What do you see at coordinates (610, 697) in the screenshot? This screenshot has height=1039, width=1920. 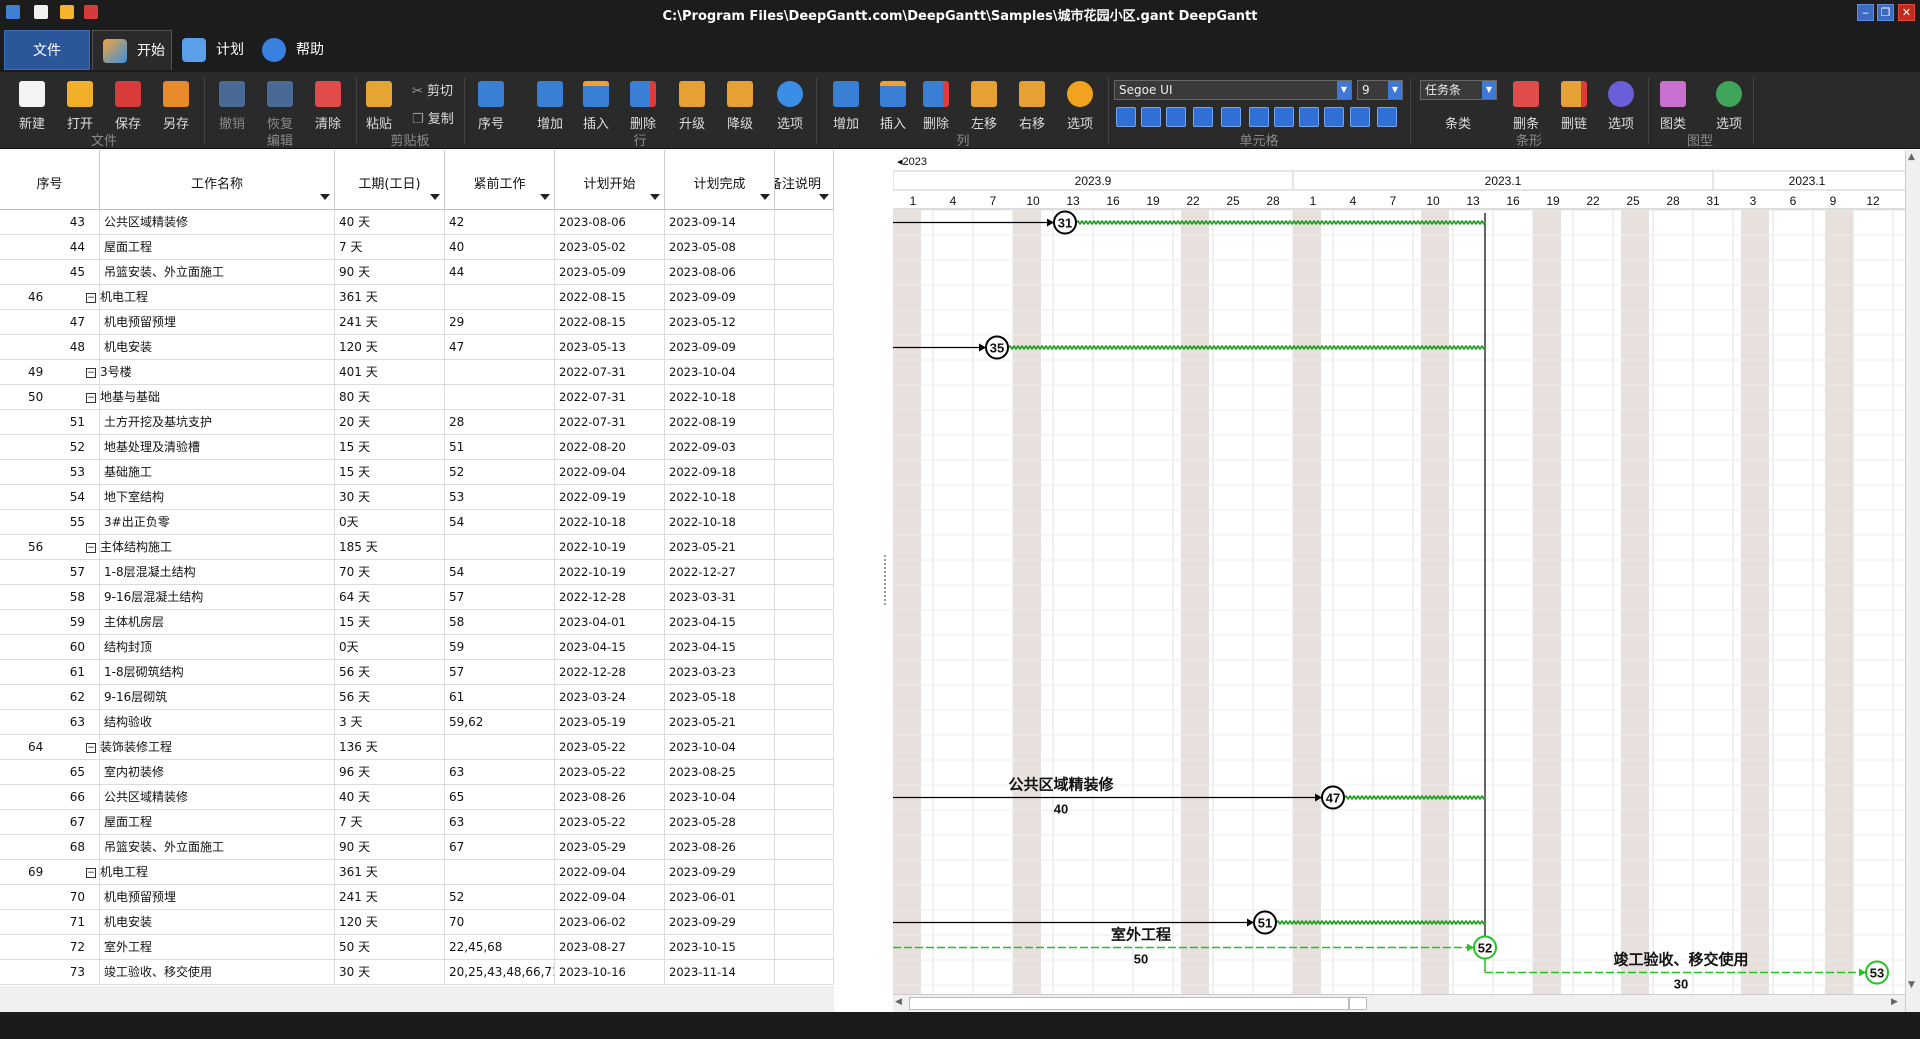 I see `cell-start: 2023-03-24` at bounding box center [610, 697].